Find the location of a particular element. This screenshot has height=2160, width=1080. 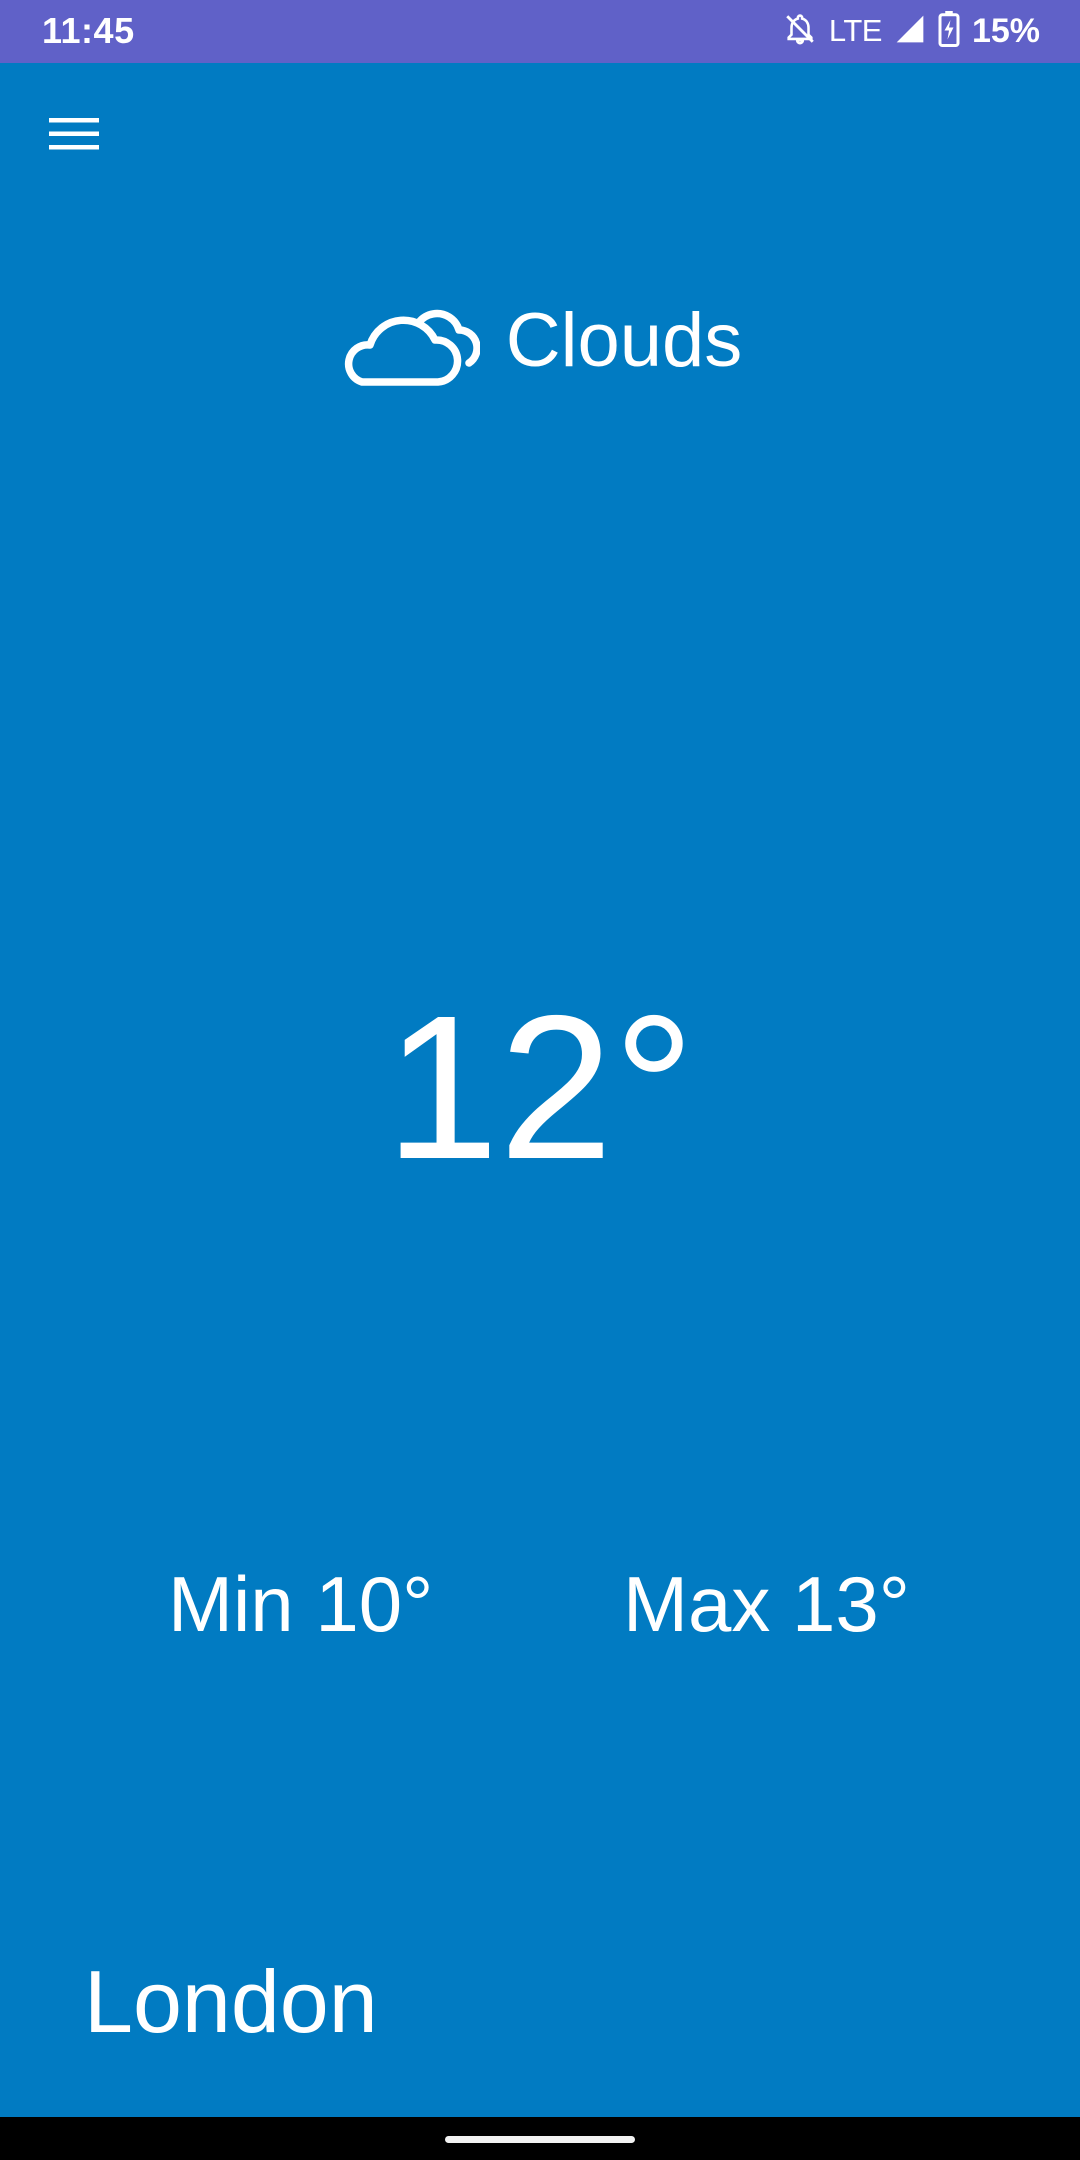

status-icons: LTE 15% is located at coordinates (911, 31).